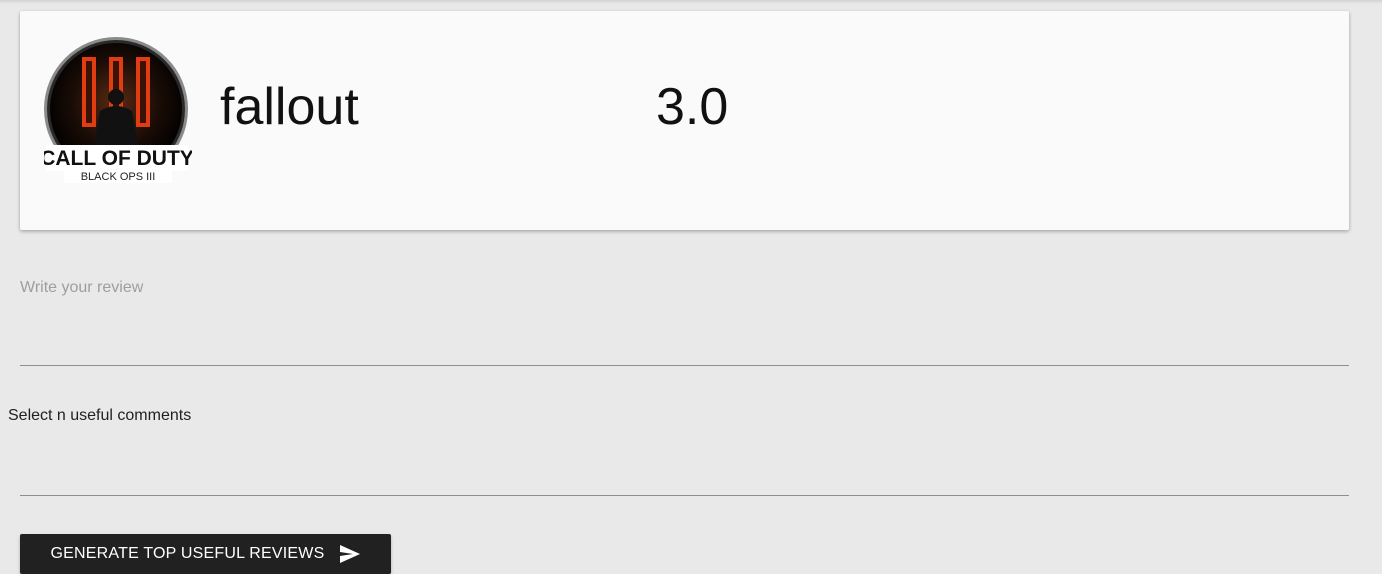  Describe the element at coordinates (350, 554) in the screenshot. I see `send-icon` at that location.